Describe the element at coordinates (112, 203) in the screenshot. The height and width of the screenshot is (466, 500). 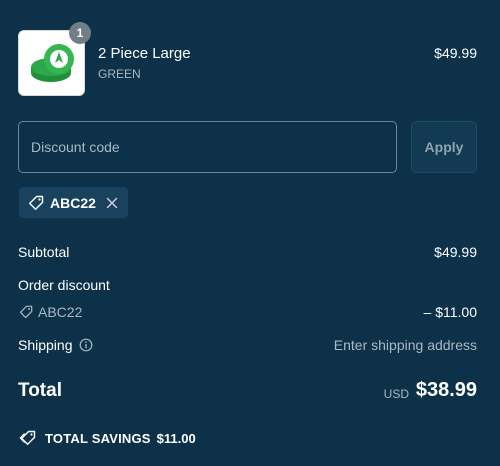
I see `close-icon` at that location.